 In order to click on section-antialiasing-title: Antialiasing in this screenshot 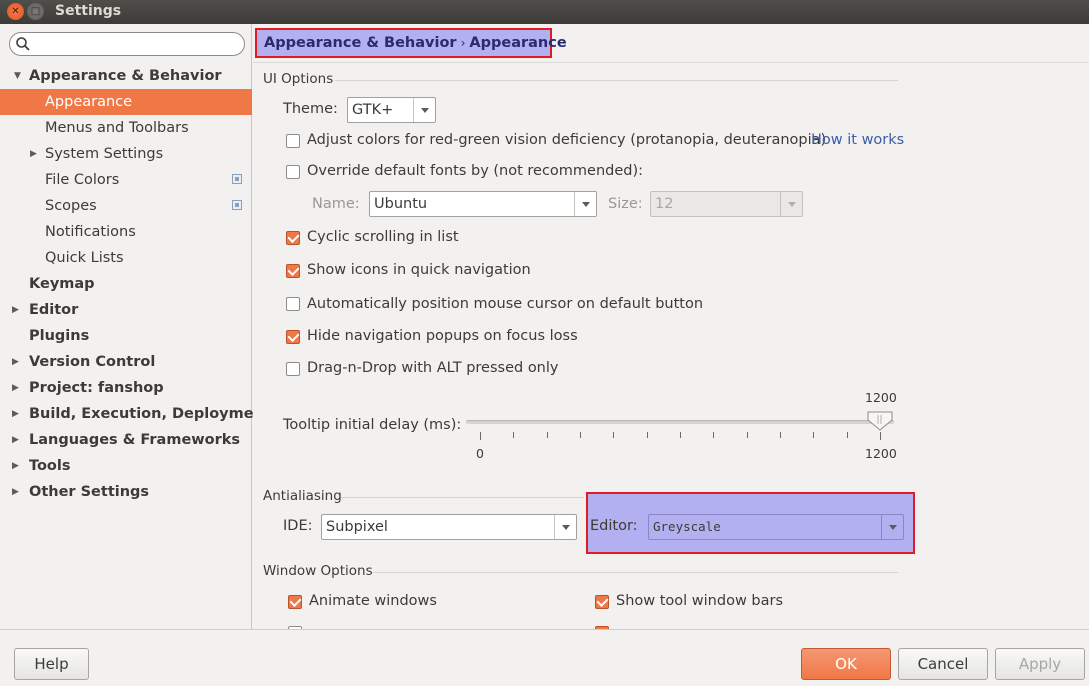, I will do `click(302, 496)`.